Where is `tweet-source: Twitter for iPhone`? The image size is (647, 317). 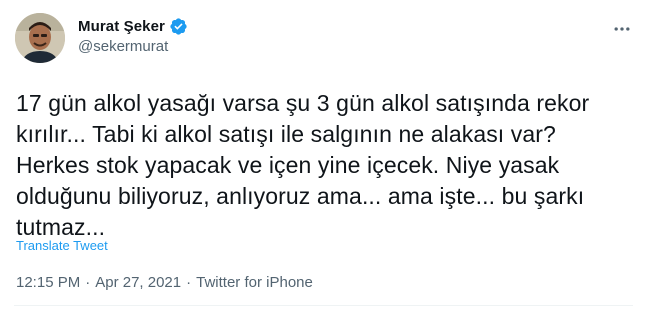 tweet-source: Twitter for iPhone is located at coordinates (254, 282).